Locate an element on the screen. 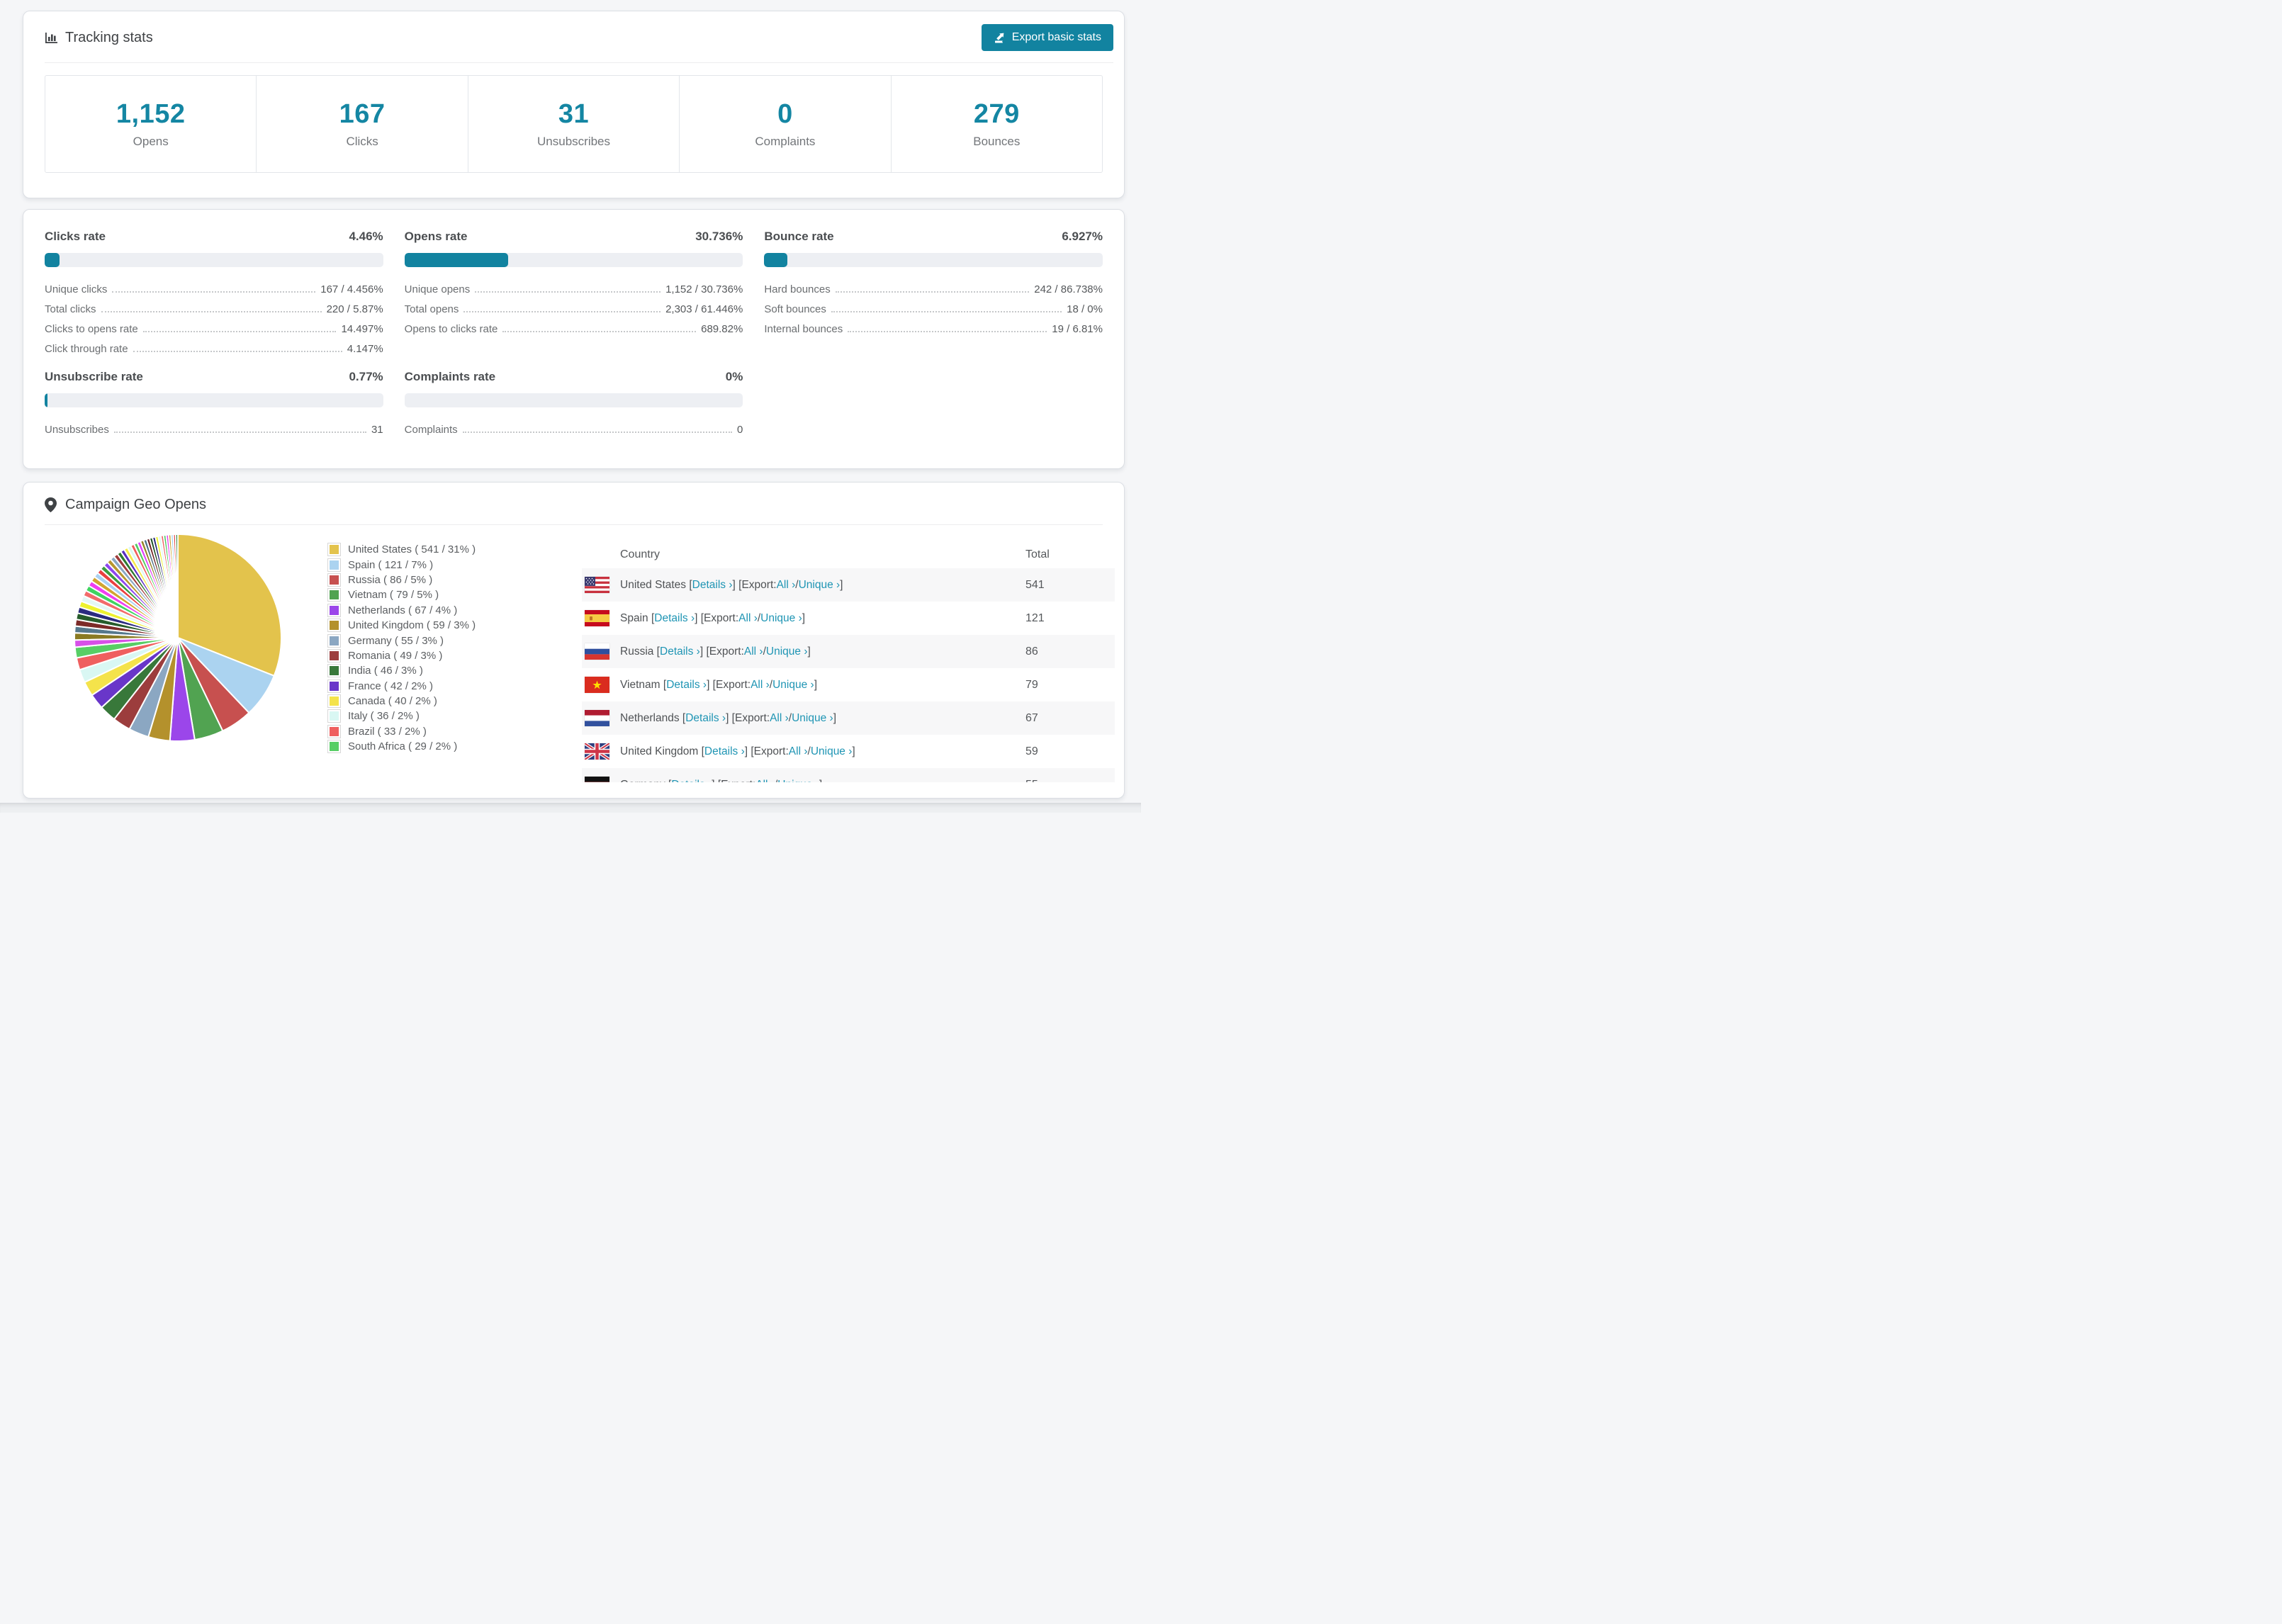 The image size is (2282, 1624). geo-row-text: Spain [ is located at coordinates (637, 618).